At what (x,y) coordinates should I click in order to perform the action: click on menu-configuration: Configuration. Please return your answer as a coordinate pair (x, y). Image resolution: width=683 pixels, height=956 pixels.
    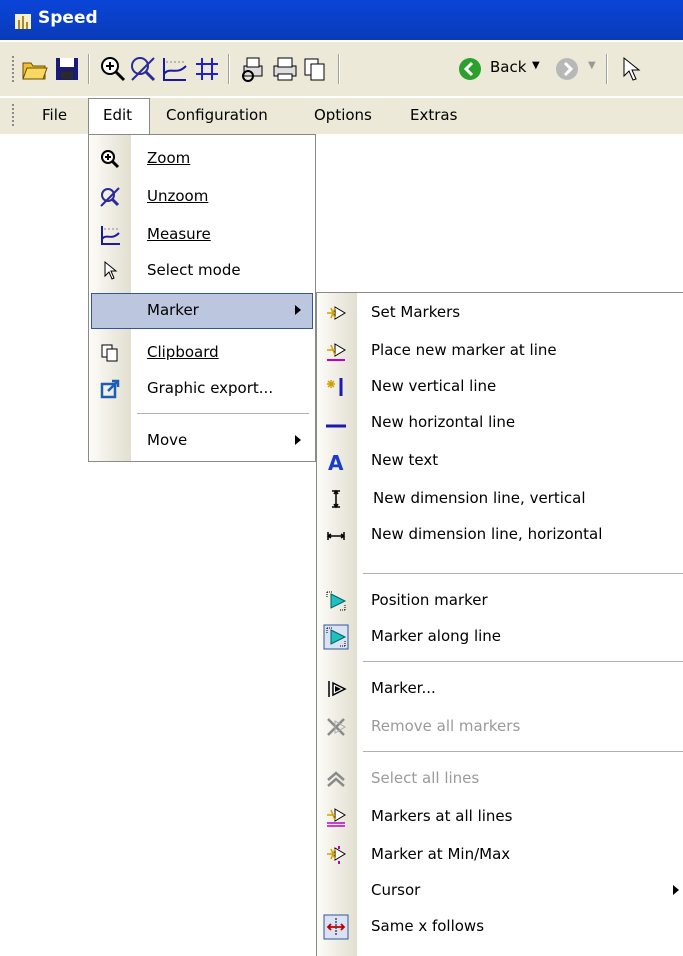
    Looking at the image, I should click on (217, 115).